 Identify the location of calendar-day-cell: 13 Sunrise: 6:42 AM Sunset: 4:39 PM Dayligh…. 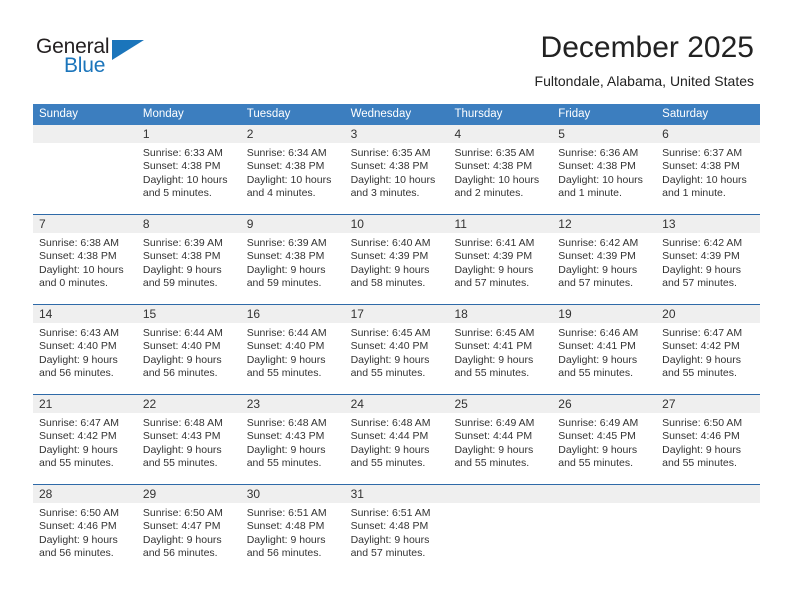
(708, 259).